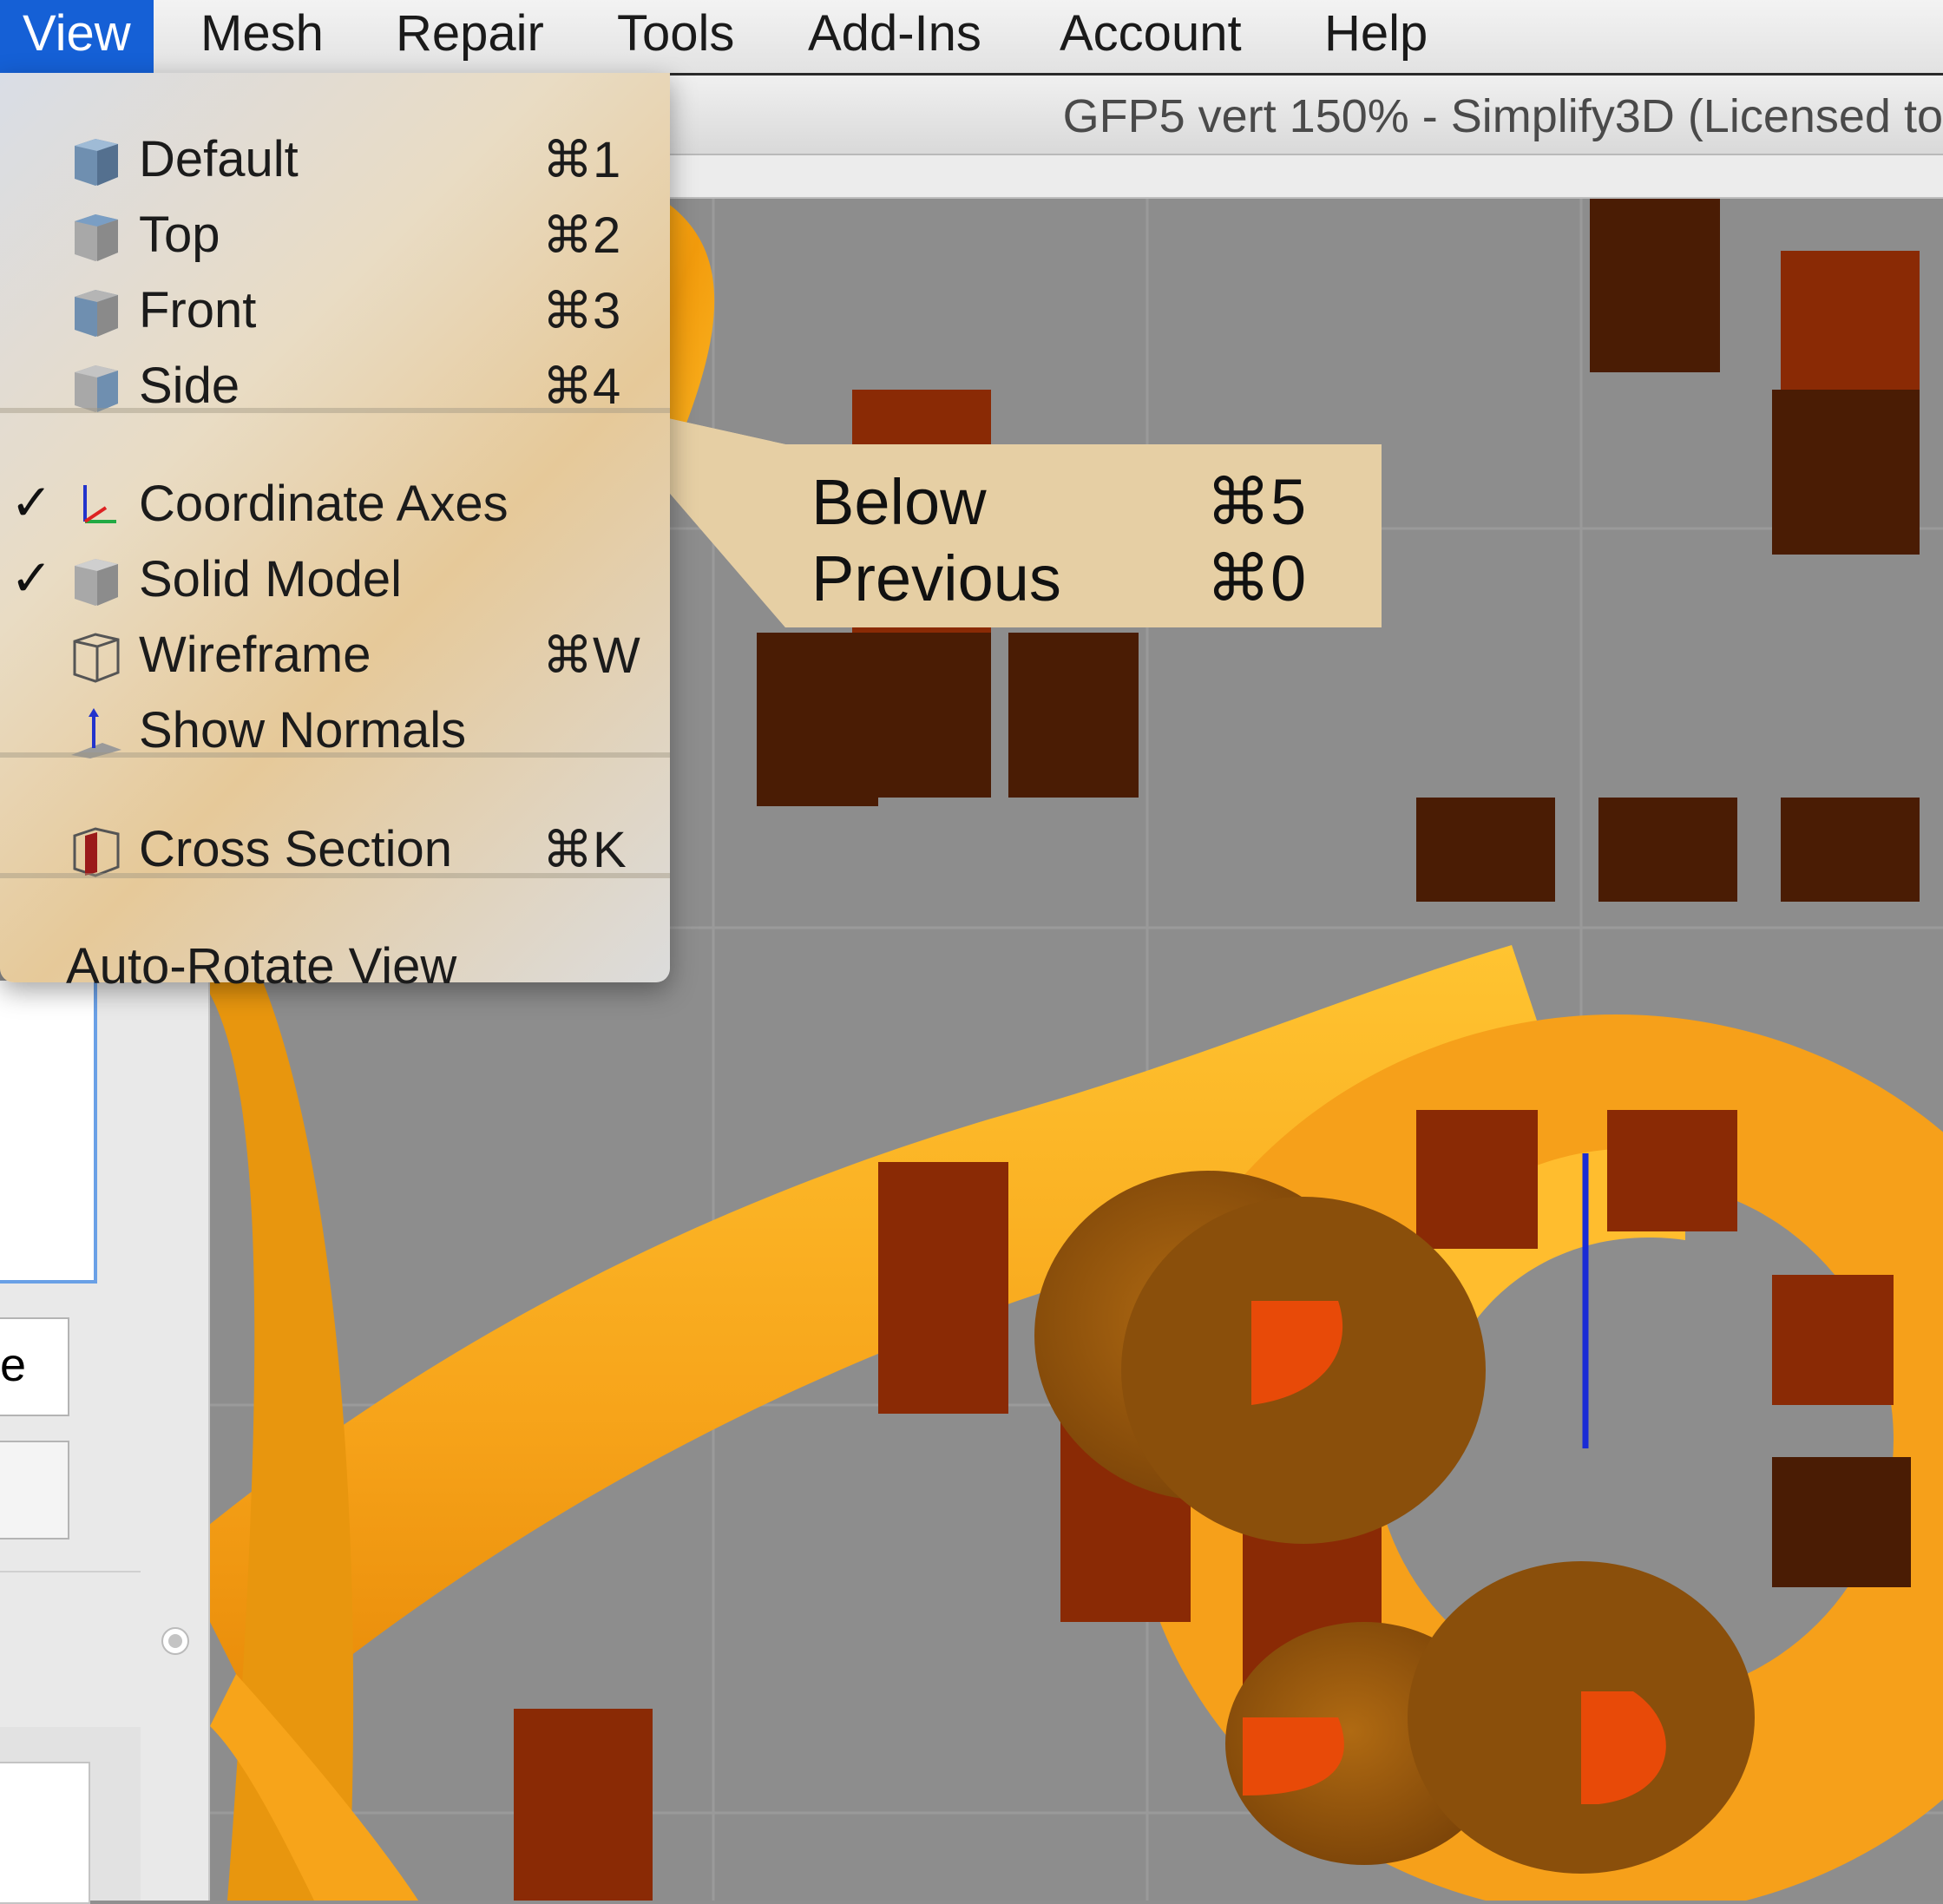 This screenshot has height=1904, width=1943. I want to click on wireframe-icon, so click(97, 658).